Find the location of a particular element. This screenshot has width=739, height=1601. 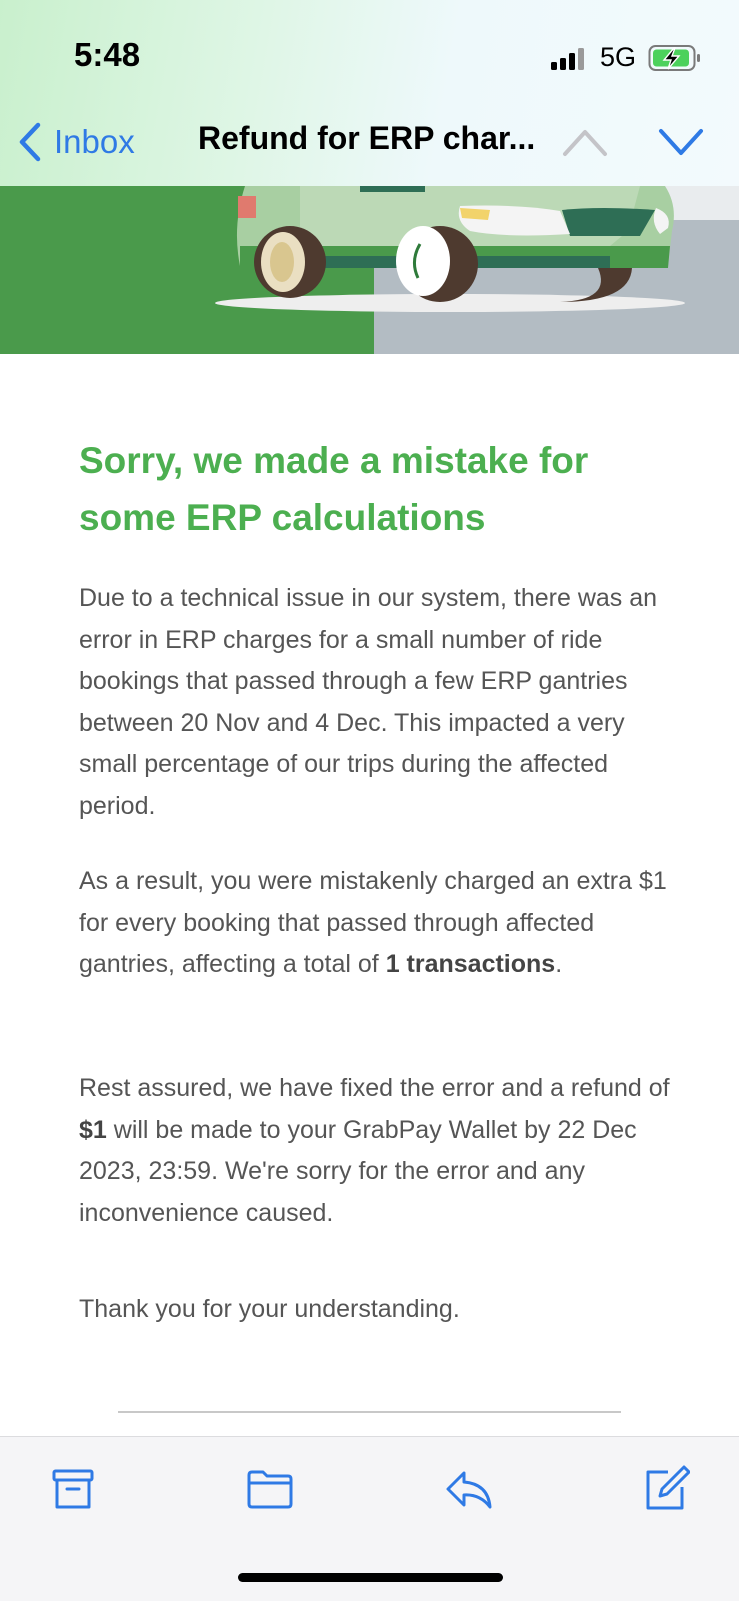

folder-icon is located at coordinates (270, 1489).